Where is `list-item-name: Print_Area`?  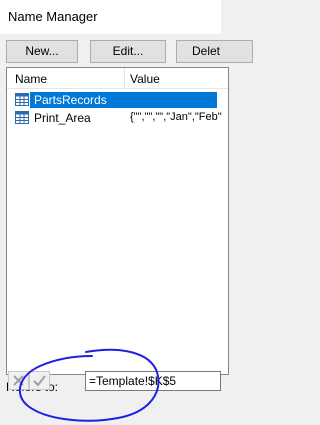
list-item-name: Print_Area is located at coordinates (62, 118).